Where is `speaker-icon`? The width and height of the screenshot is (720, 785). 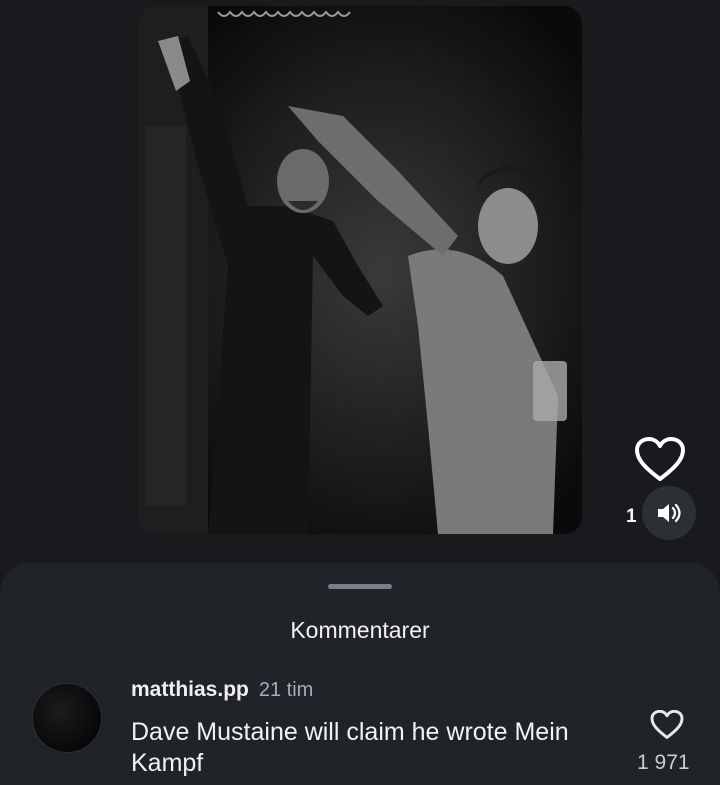
speaker-icon is located at coordinates (669, 513).